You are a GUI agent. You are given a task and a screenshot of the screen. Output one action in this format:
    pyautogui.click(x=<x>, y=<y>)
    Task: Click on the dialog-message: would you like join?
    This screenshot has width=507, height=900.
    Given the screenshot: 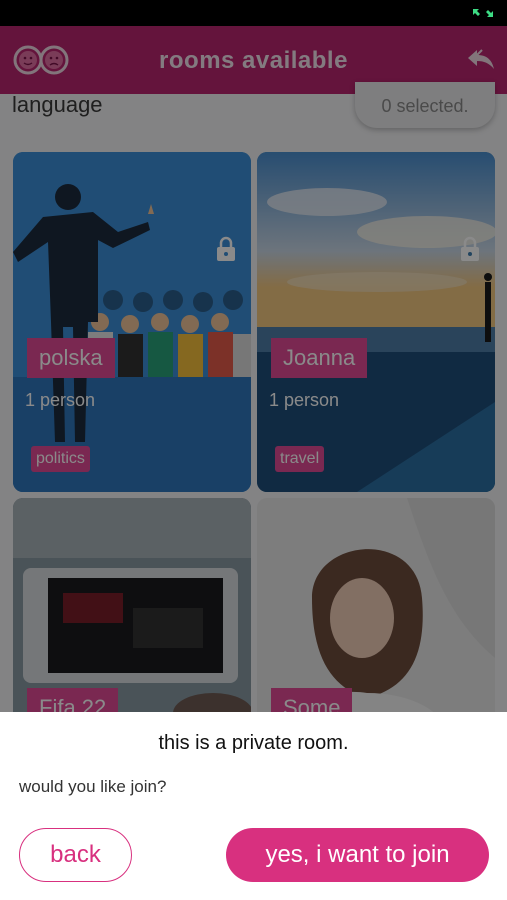 What is the action you would take?
    pyautogui.click(x=93, y=786)
    